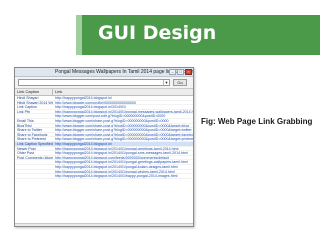  I want to click on title-bar: GUI Design, so click(198, 35).